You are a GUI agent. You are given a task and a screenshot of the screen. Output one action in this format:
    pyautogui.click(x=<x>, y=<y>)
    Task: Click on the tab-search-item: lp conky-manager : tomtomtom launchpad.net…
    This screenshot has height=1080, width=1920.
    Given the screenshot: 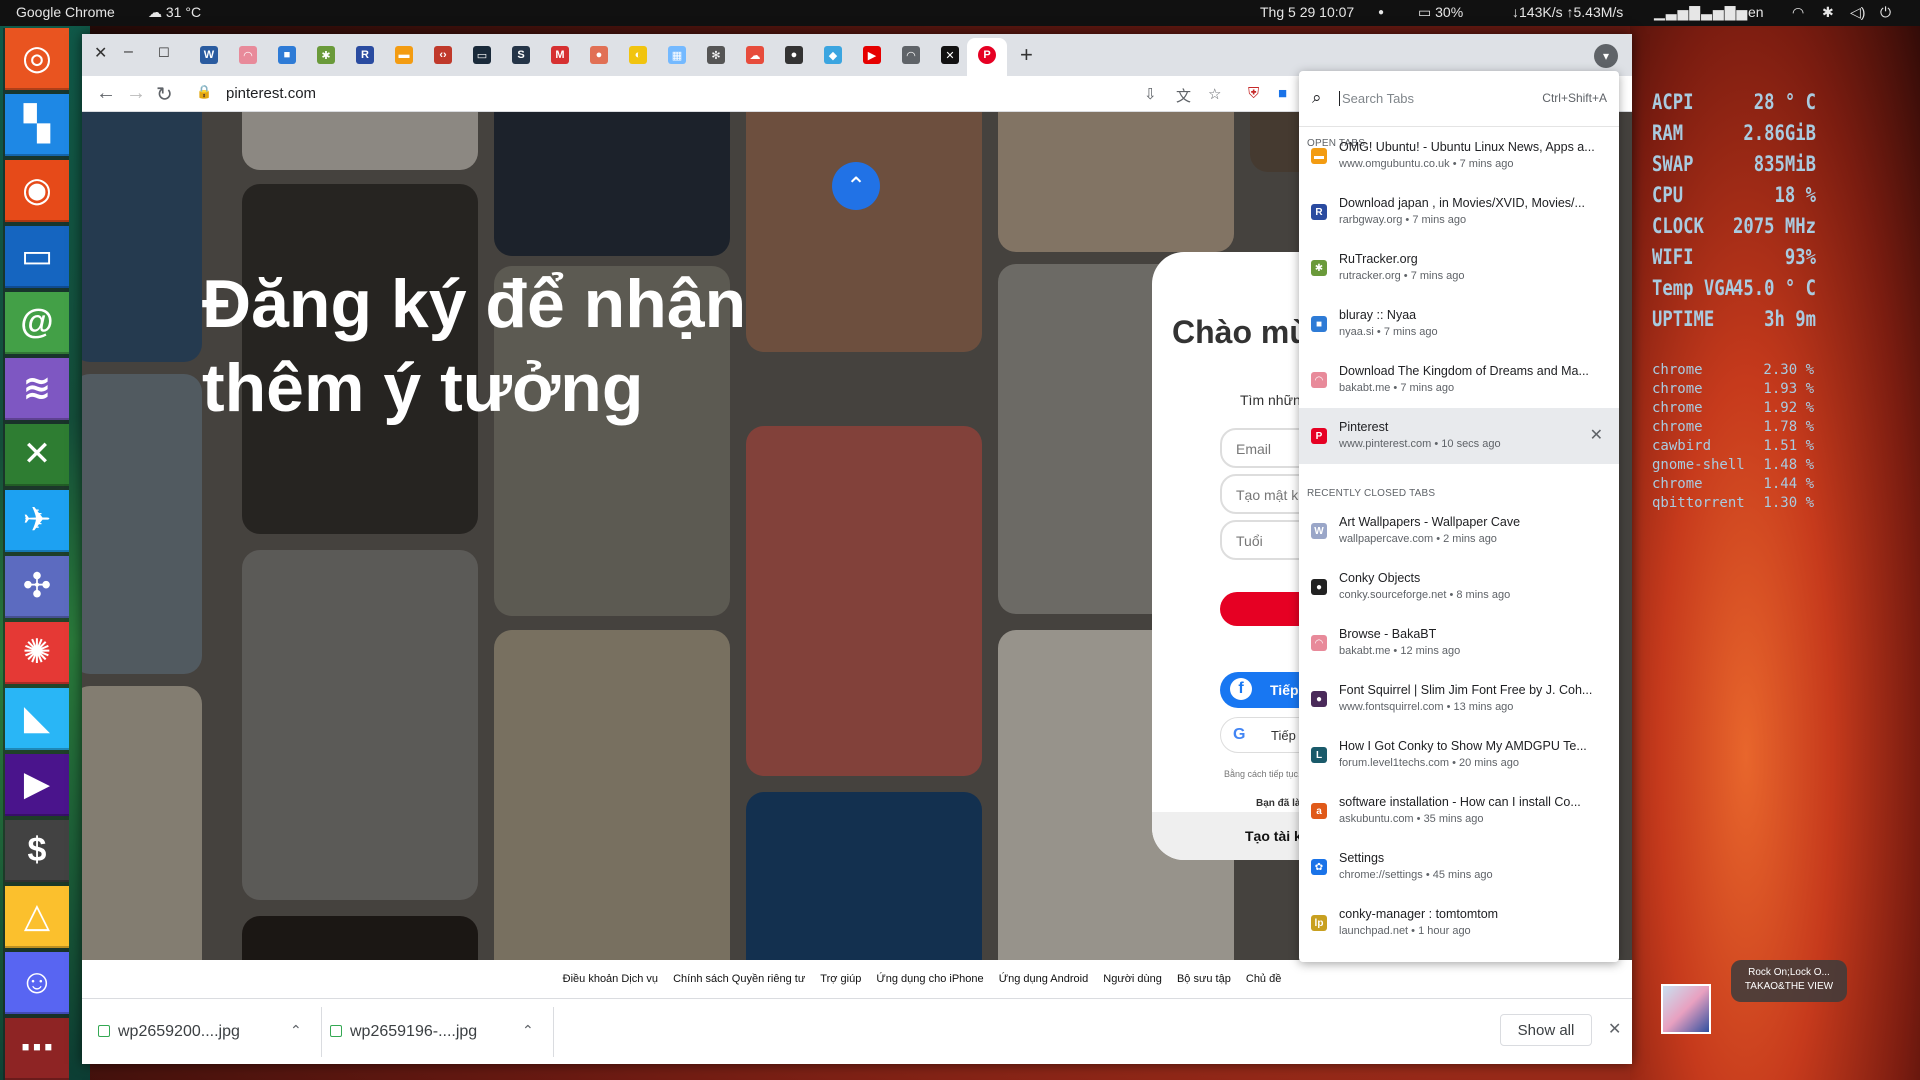 What is the action you would take?
    pyautogui.click(x=1459, y=923)
    